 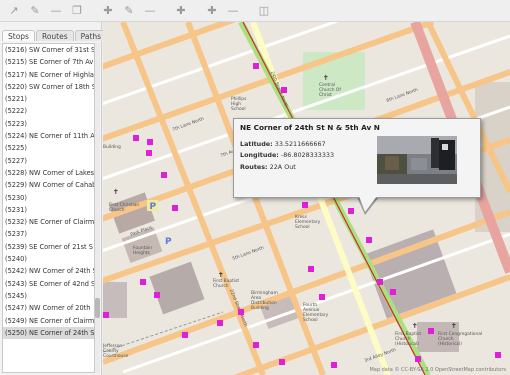 What do you see at coordinates (48, 198) in the screenshot?
I see `stop-list-item: (5230)` at bounding box center [48, 198].